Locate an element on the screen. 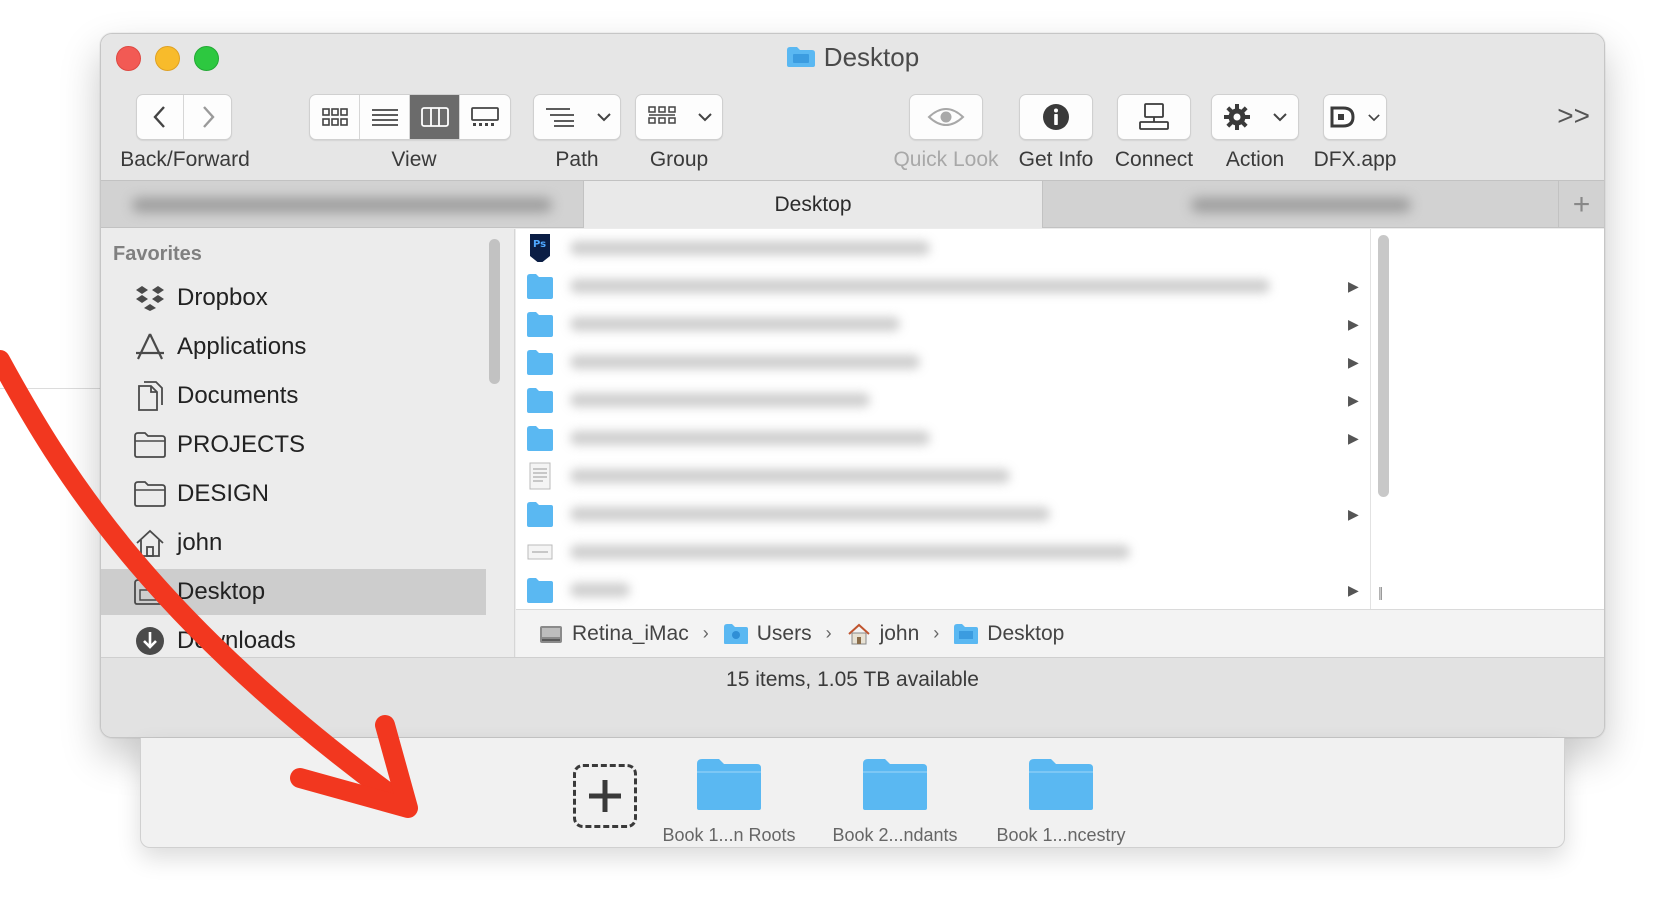  shelf-folder-item: Book 1...n Roots is located at coordinates (729, 801).